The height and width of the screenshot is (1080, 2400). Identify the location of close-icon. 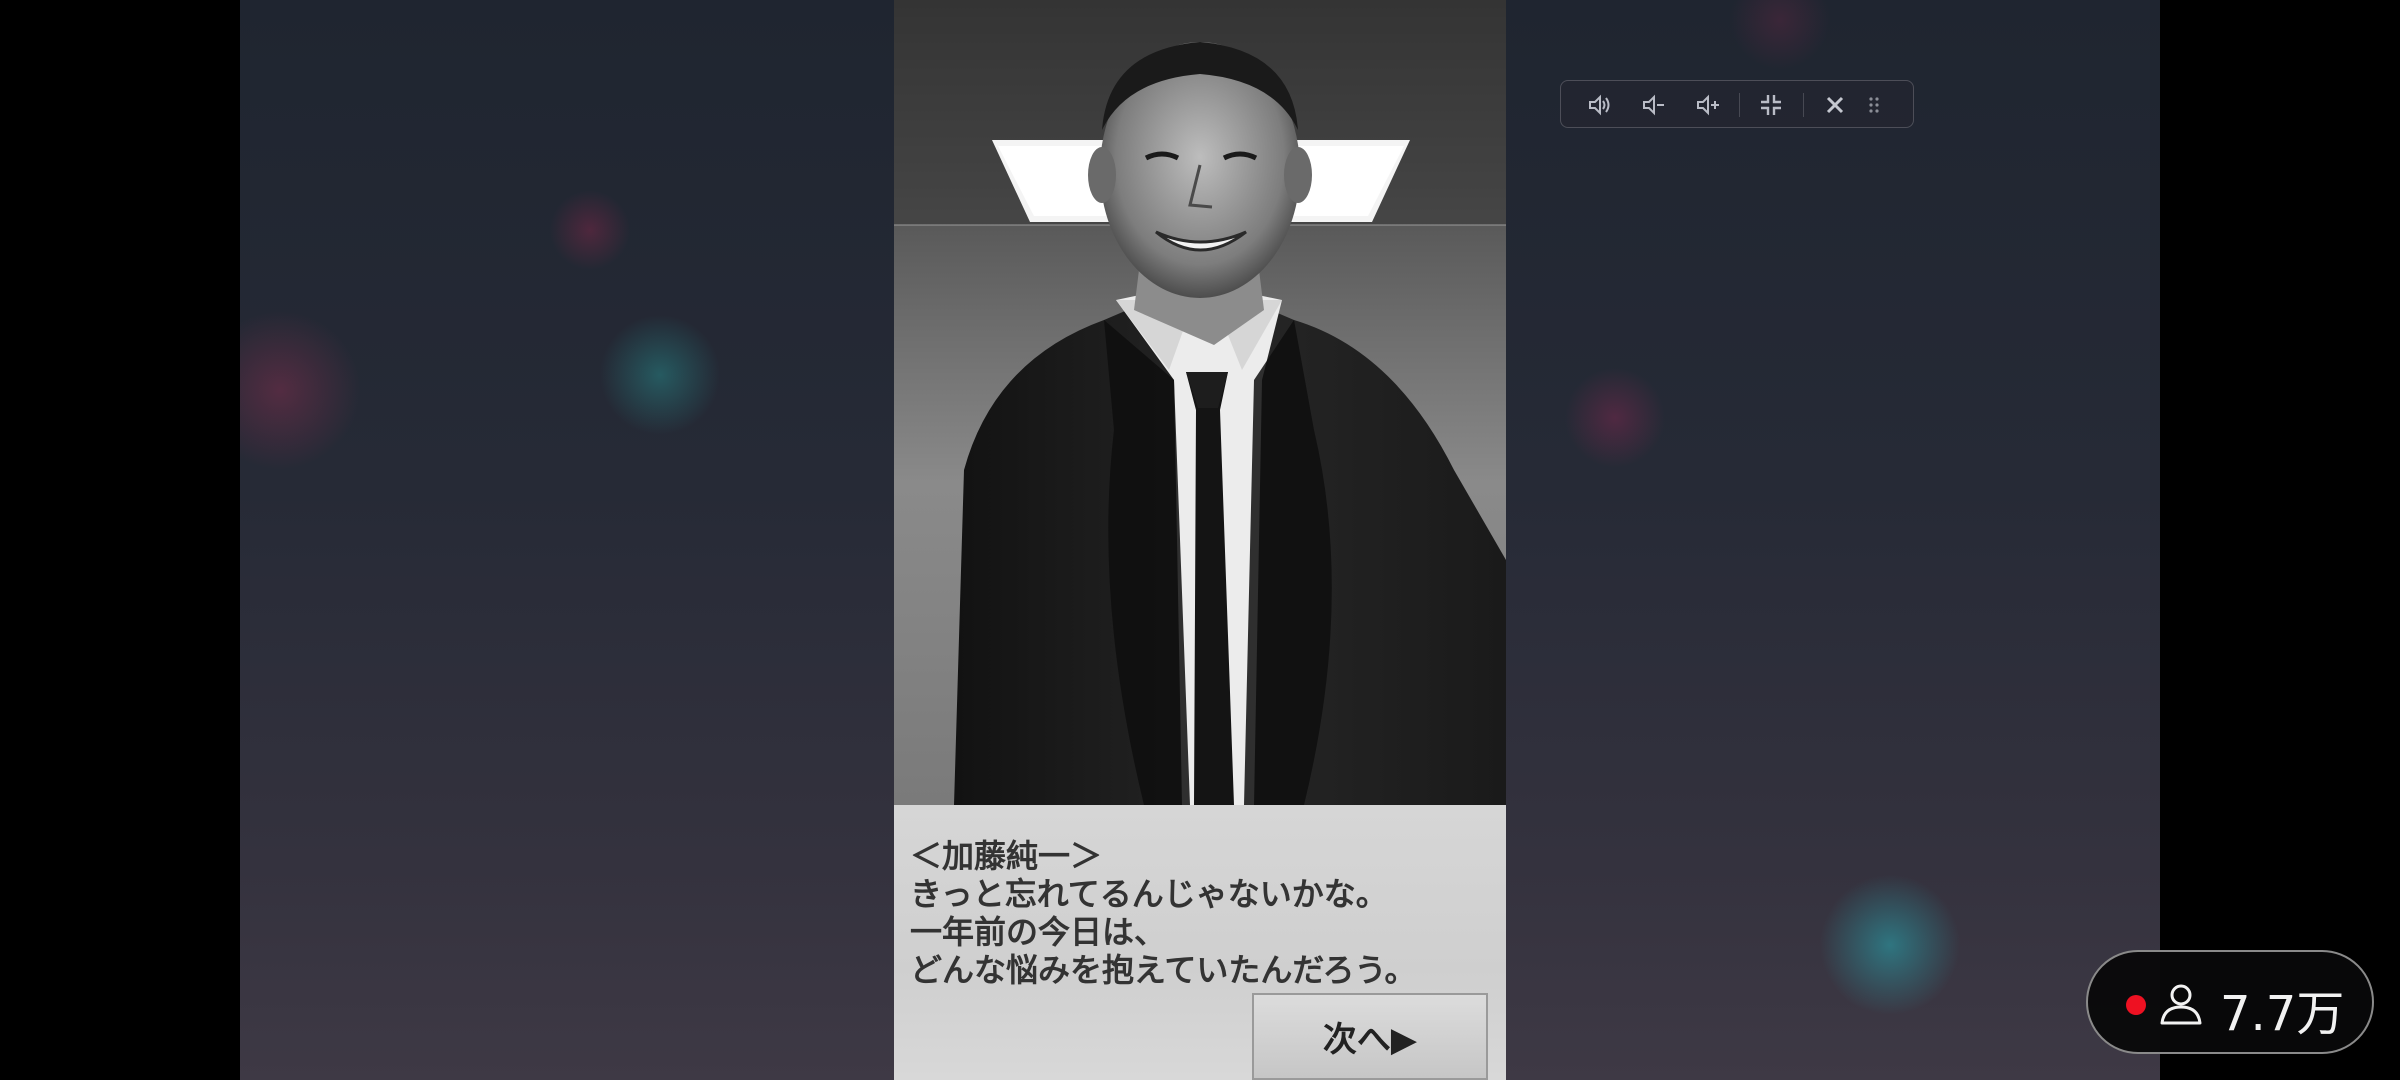
(1835, 105).